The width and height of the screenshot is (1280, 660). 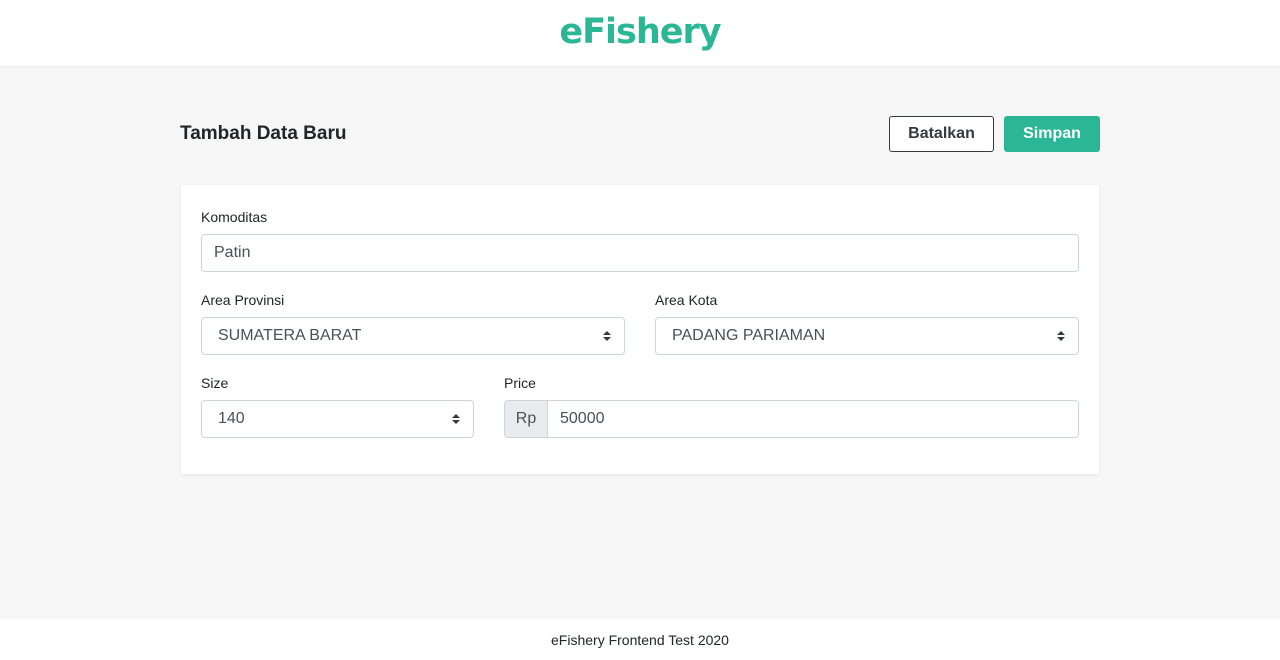 What do you see at coordinates (941, 134) in the screenshot?
I see `cancel-button: Batalkan` at bounding box center [941, 134].